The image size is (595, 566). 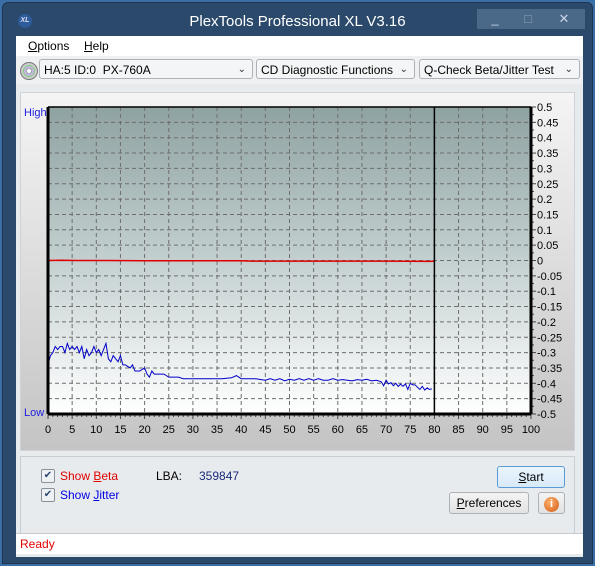 What do you see at coordinates (217, 430) in the screenshot?
I see `x-tick-label: 35` at bounding box center [217, 430].